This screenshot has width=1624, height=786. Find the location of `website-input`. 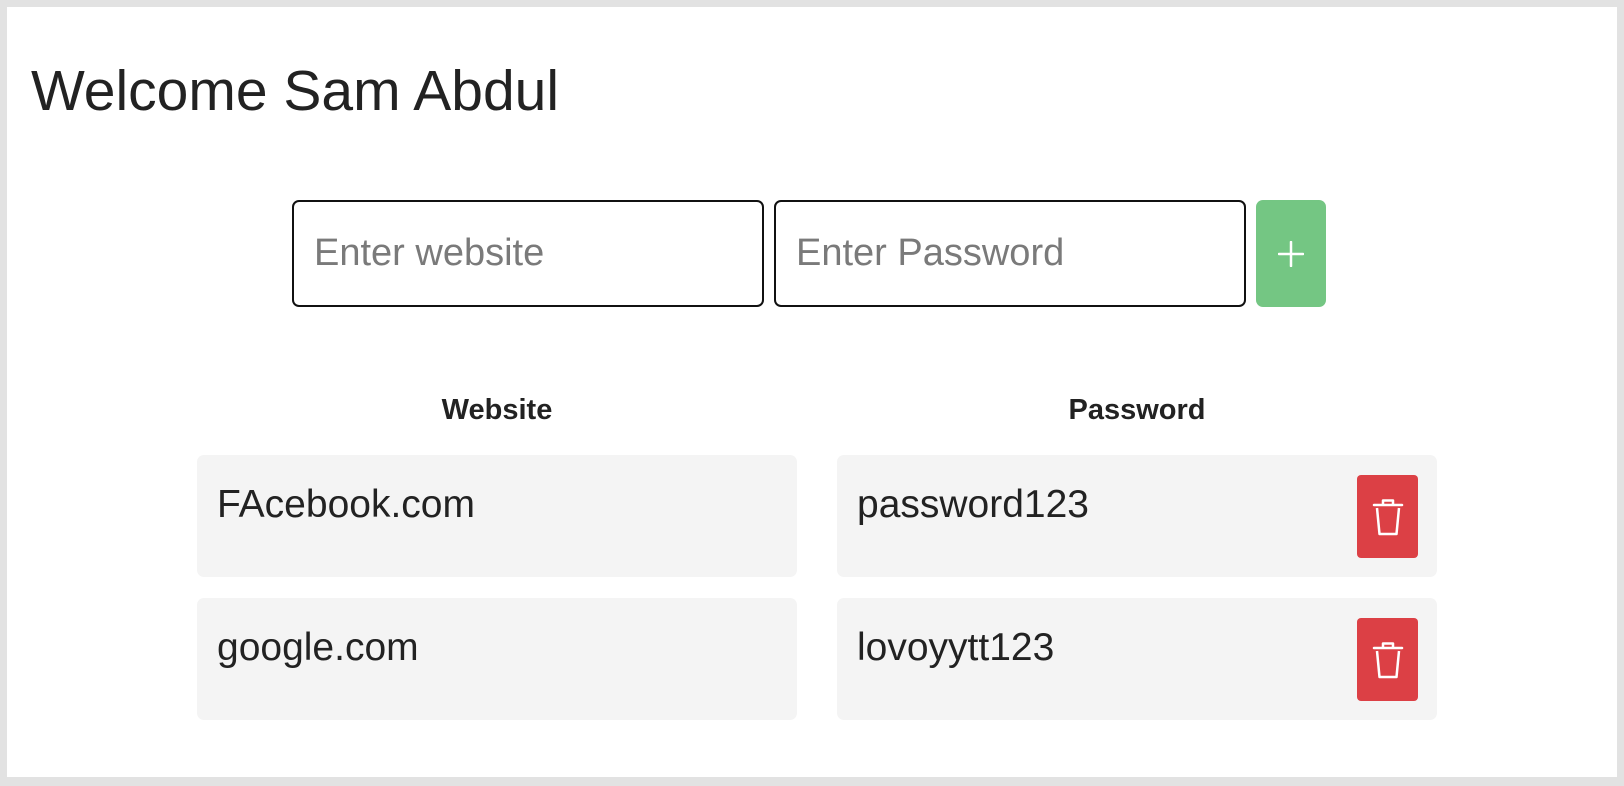

website-input is located at coordinates (528, 253).